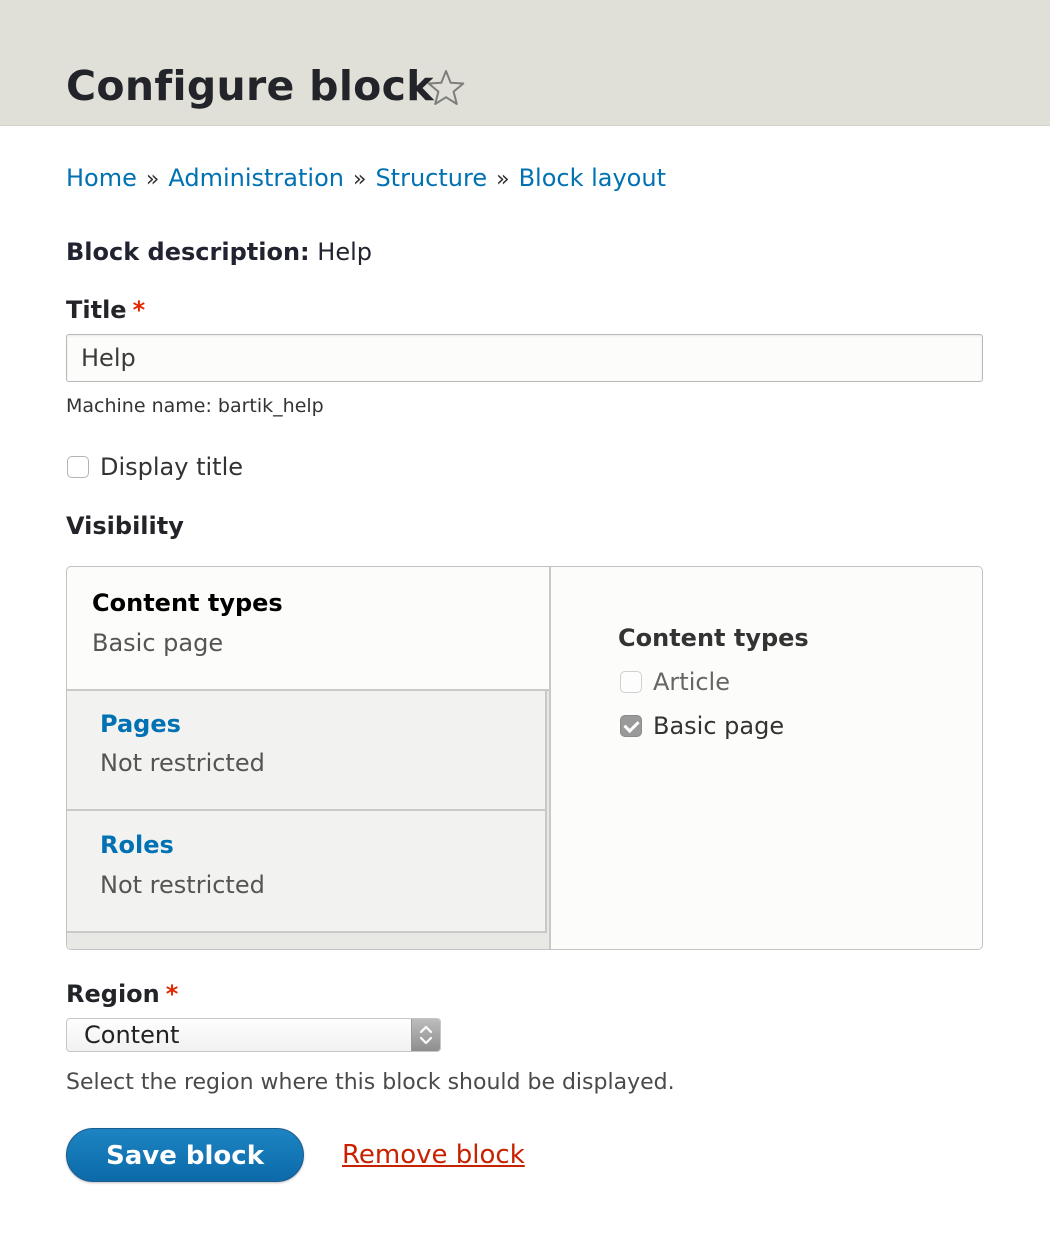  Describe the element at coordinates (270, 406) in the screenshot. I see `machine-name-value: bartik_help` at that location.